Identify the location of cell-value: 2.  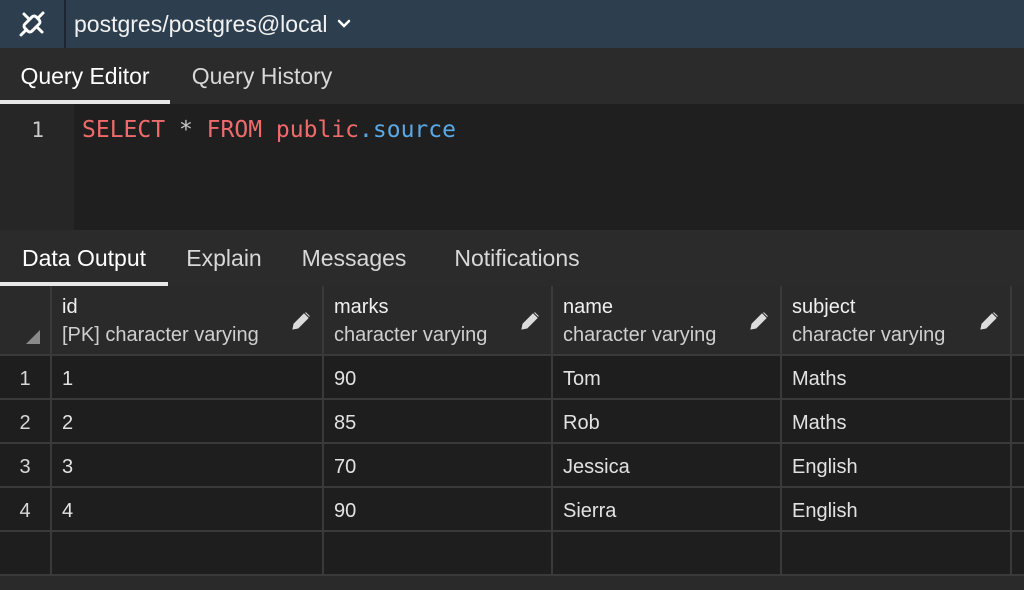
(68, 423).